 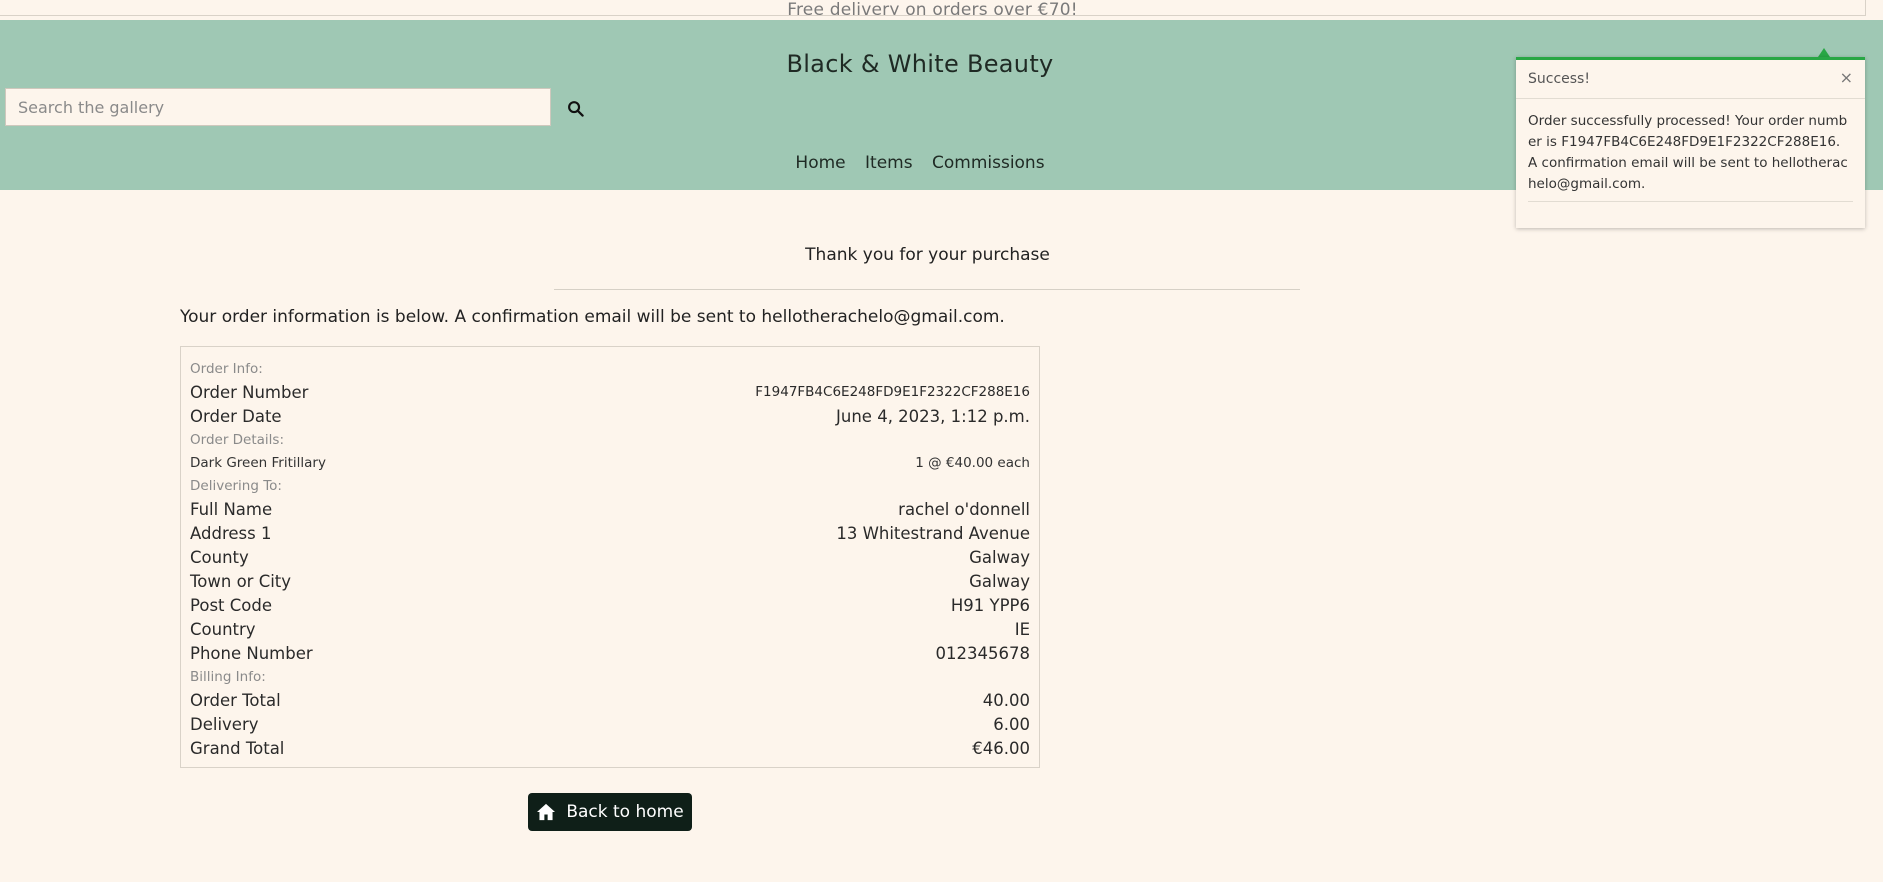 I want to click on county-value: Galway, so click(x=999, y=557).